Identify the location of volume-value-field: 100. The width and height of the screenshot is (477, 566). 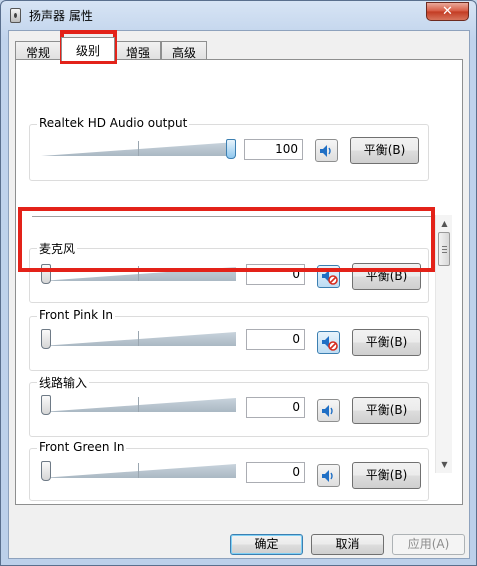
(273, 149).